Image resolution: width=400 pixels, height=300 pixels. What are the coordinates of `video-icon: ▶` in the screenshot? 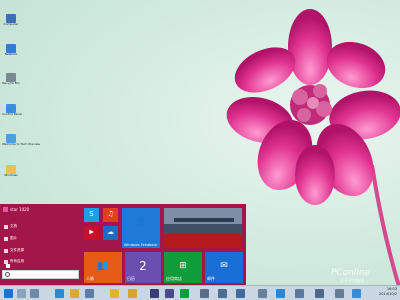 It's located at (91, 232).